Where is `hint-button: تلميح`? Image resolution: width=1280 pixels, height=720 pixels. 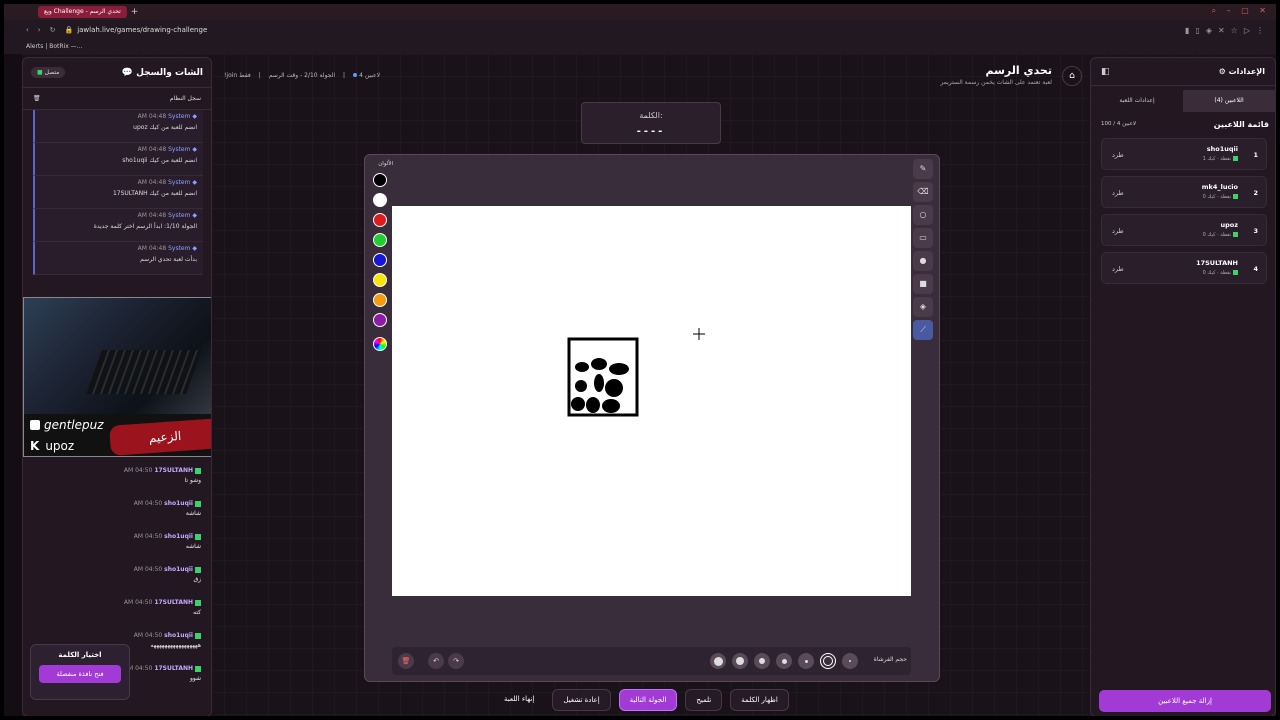 hint-button: تلميح is located at coordinates (704, 700).